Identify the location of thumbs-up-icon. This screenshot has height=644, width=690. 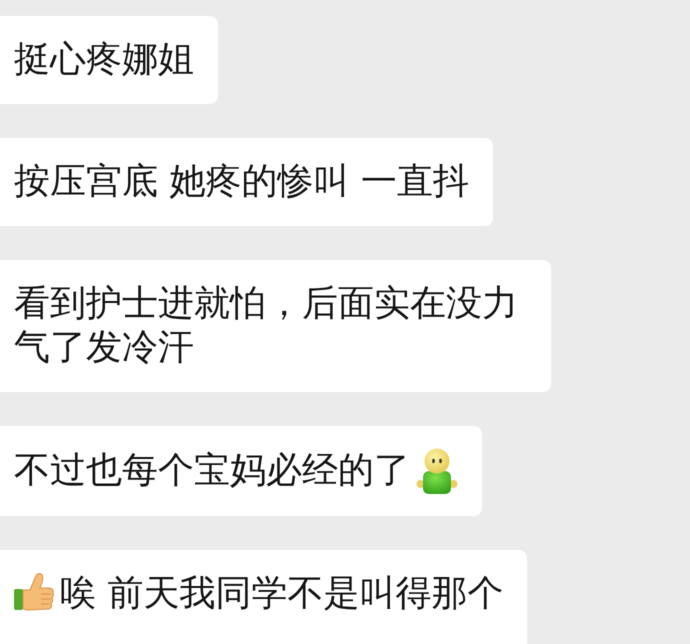
(34, 592).